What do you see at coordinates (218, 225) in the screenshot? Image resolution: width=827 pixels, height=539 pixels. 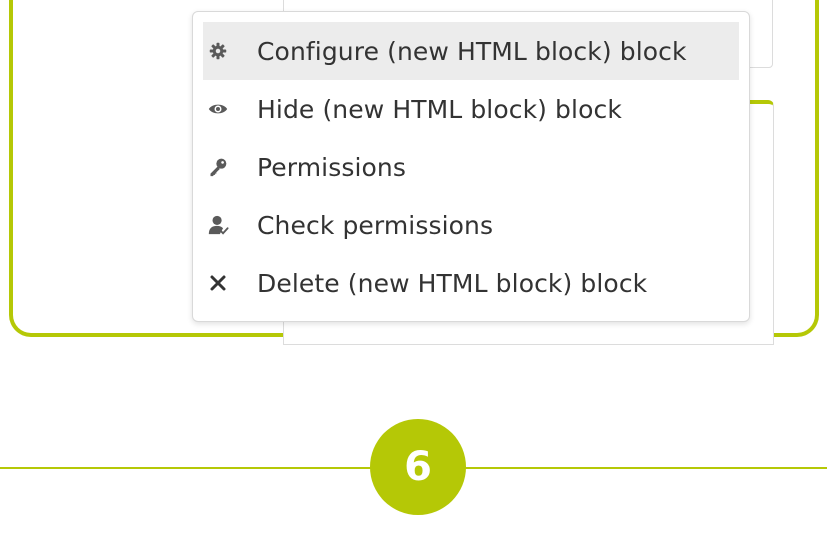 I see `user-check-icon` at bounding box center [218, 225].